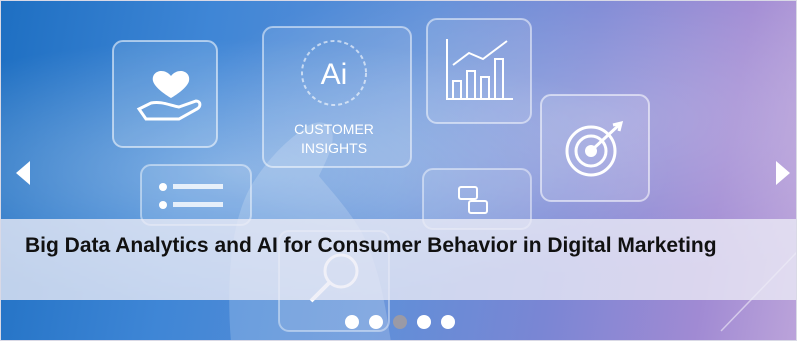  What do you see at coordinates (595, 148) in the screenshot?
I see `target-icon` at bounding box center [595, 148].